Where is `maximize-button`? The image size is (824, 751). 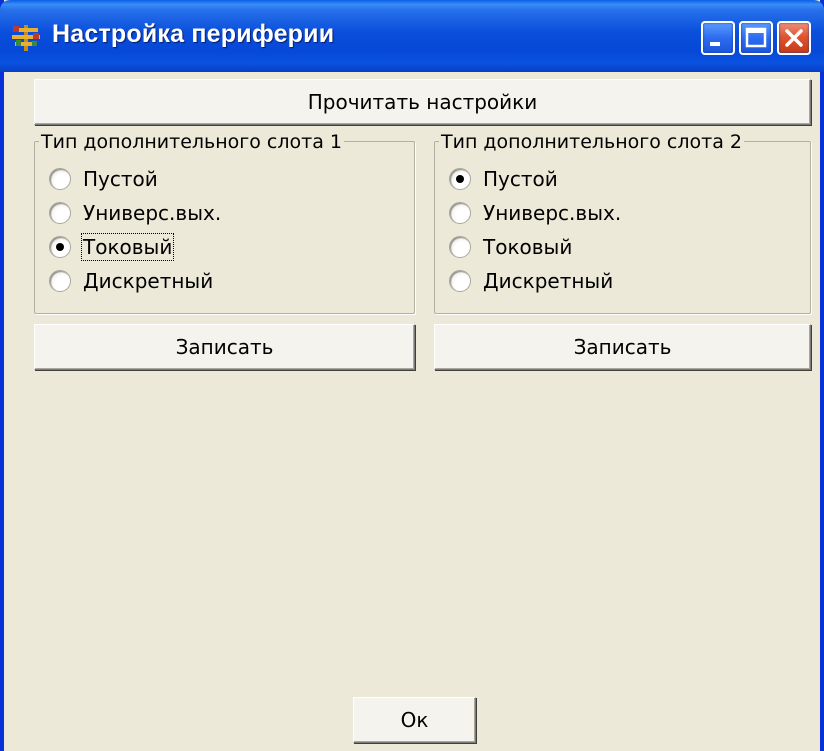 maximize-button is located at coordinates (756, 38).